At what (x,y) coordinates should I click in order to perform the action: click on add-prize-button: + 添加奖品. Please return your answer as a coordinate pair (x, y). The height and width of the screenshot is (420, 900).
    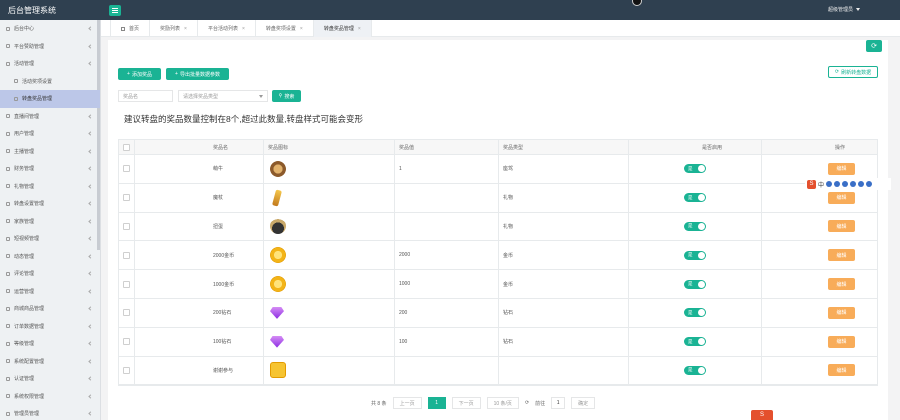
    Looking at the image, I should click on (139, 74).